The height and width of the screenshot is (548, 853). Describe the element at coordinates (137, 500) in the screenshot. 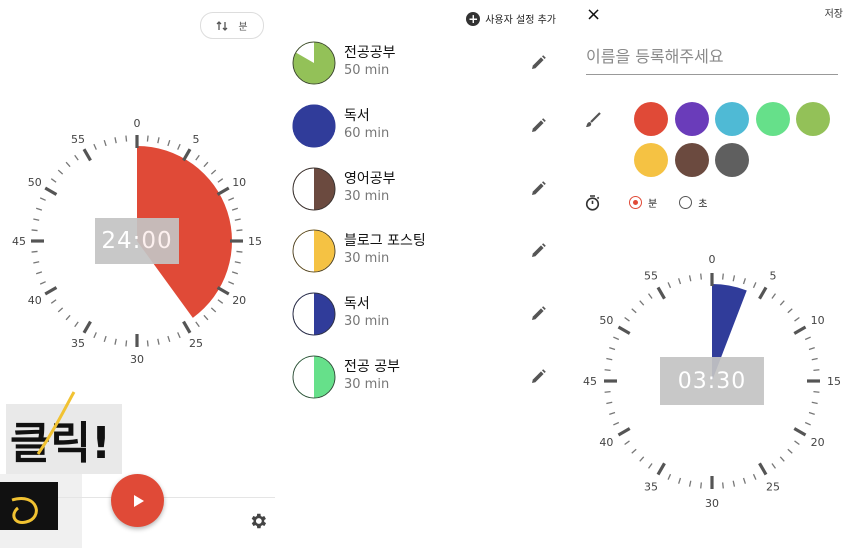

I see `play-button` at that location.